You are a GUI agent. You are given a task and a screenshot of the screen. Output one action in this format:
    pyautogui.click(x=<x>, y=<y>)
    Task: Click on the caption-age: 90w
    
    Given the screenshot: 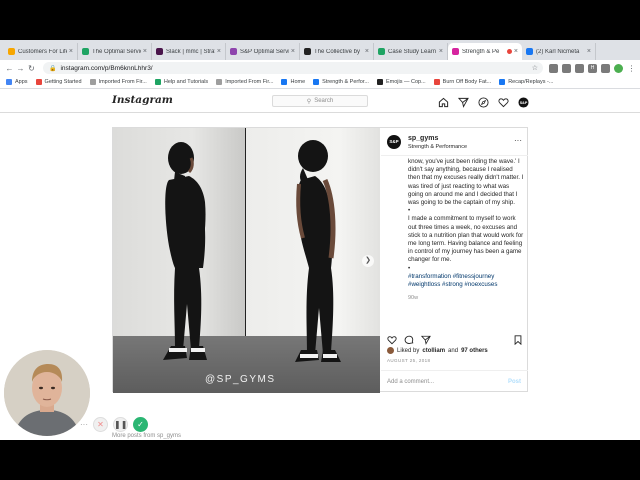 What is the action you would take?
    pyautogui.click(x=413, y=298)
    